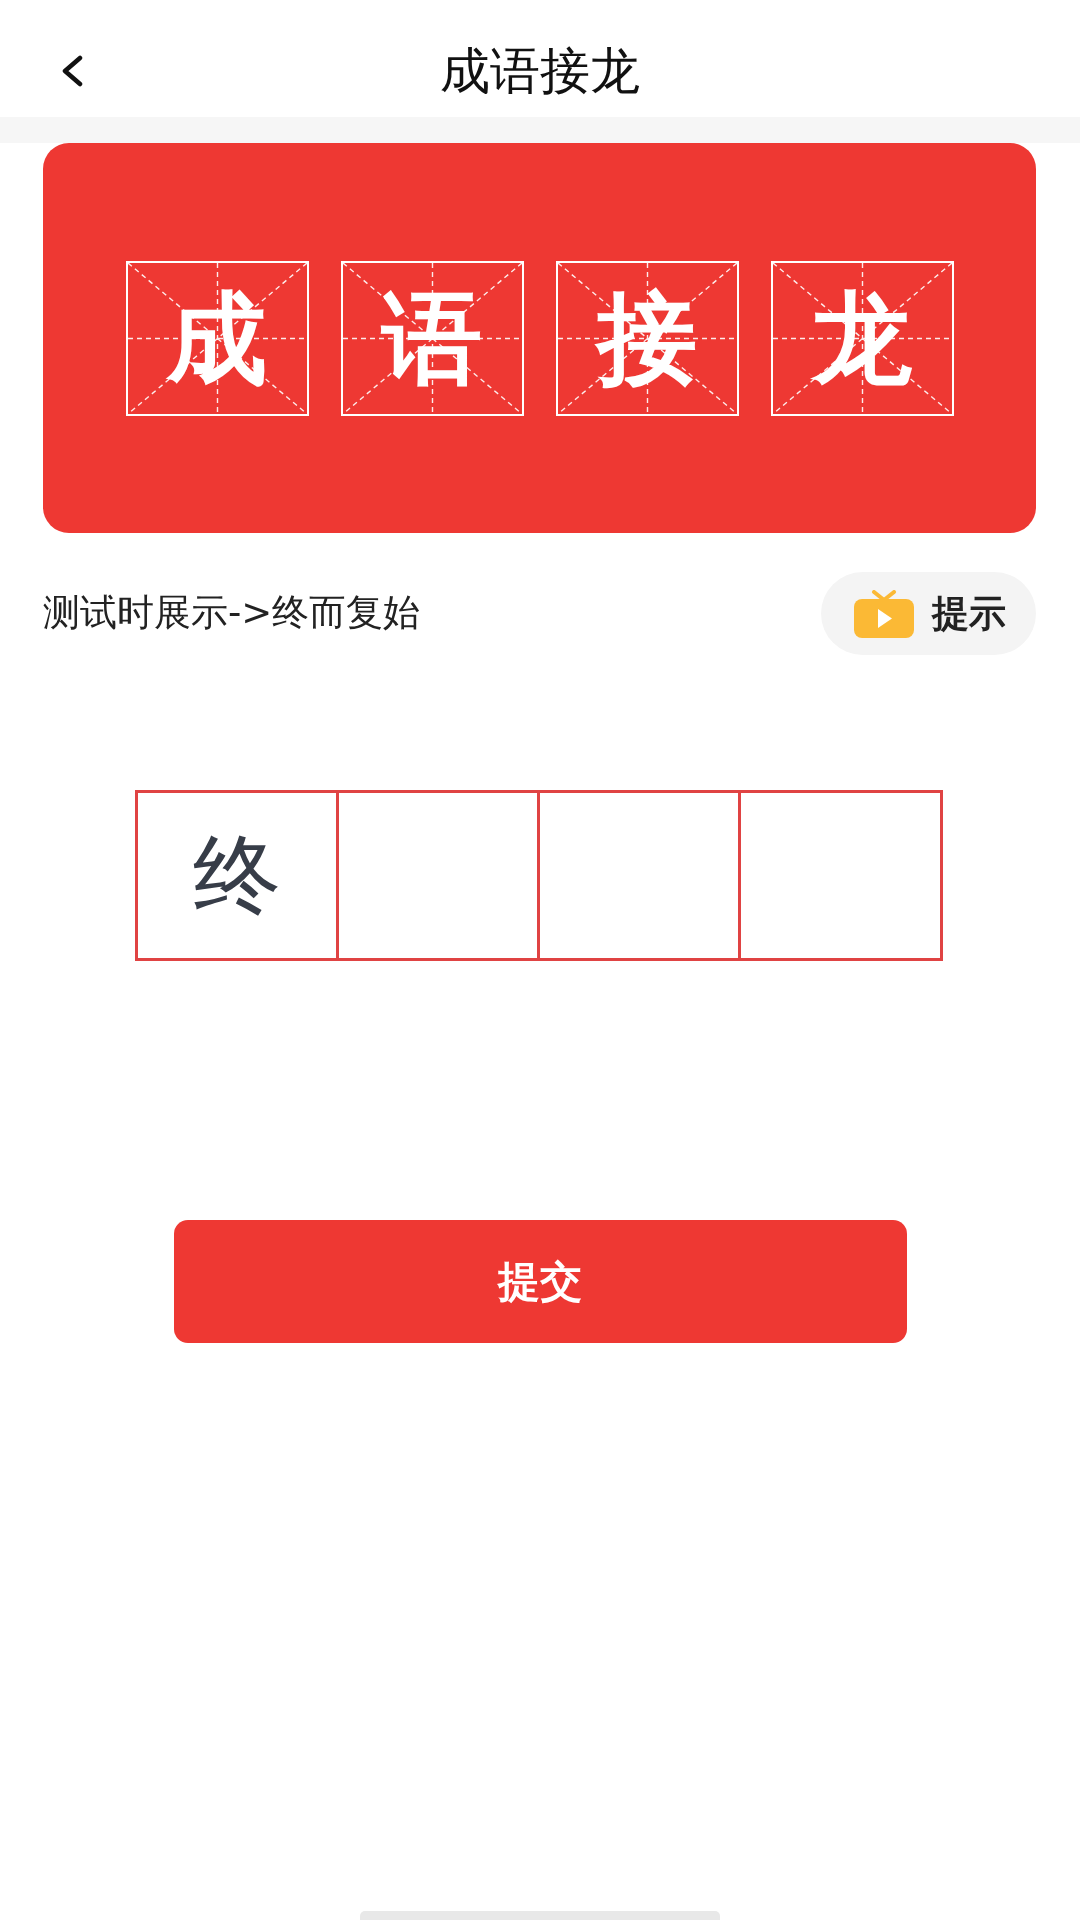 The image size is (1080, 1920). I want to click on tv-play-icon, so click(884, 613).